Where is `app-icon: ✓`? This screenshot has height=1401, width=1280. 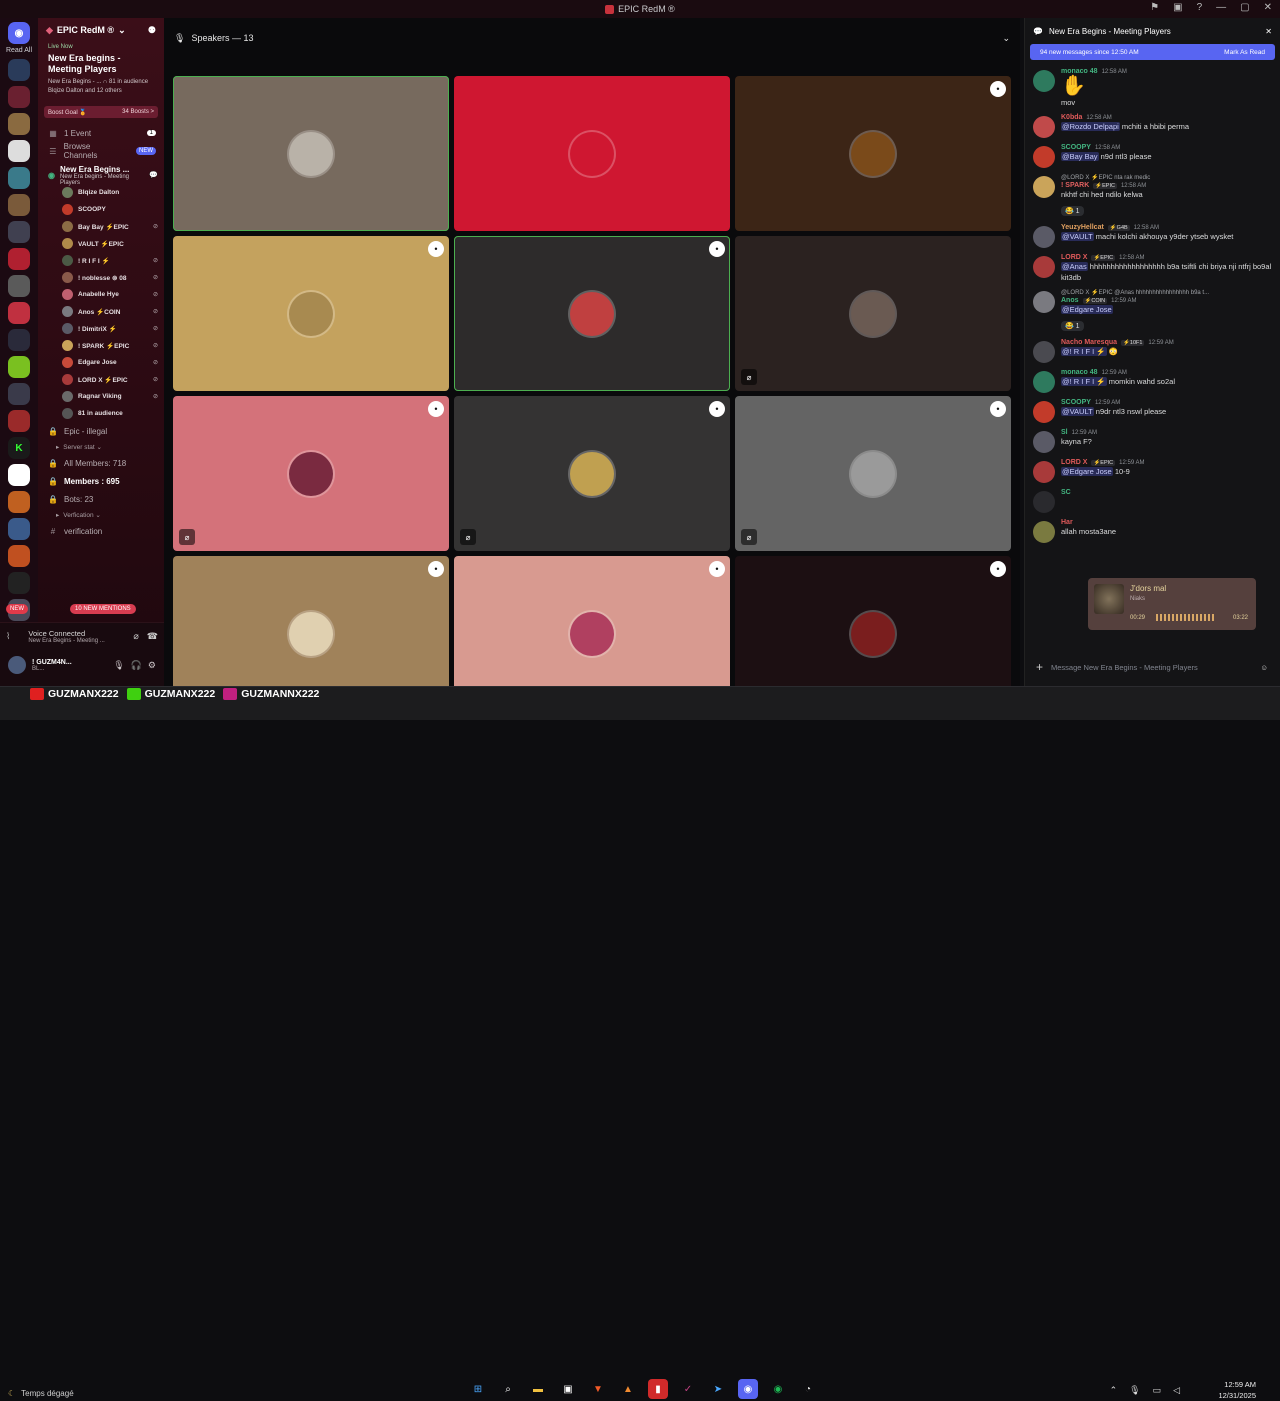 app-icon: ✓ is located at coordinates (688, 1389).